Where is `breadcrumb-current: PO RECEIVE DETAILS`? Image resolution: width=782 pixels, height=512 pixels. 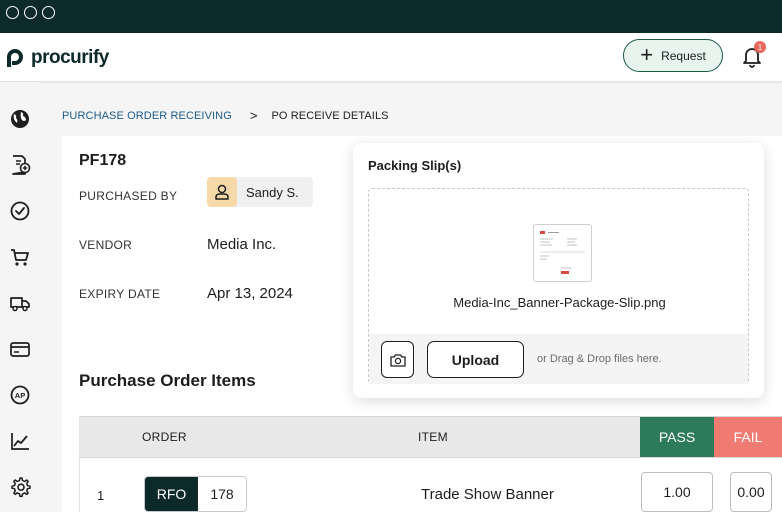
breadcrumb-current: PO RECEIVE DETAILS is located at coordinates (330, 115).